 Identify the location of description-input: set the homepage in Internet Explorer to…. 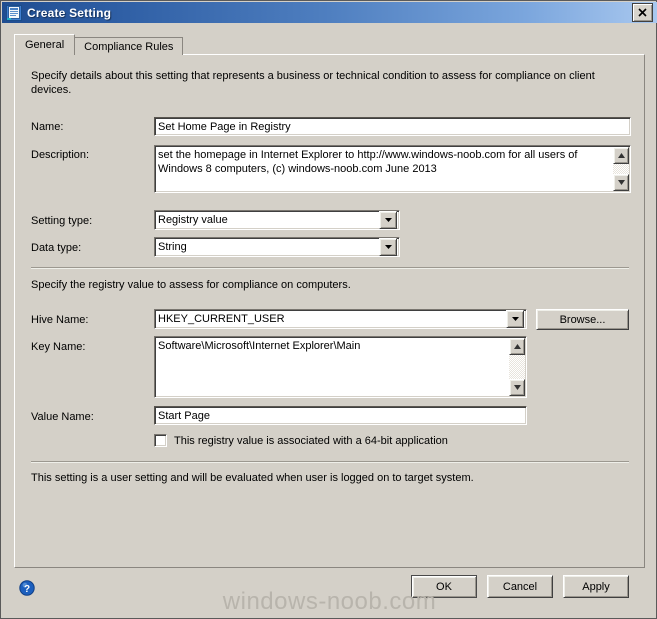
(392, 169).